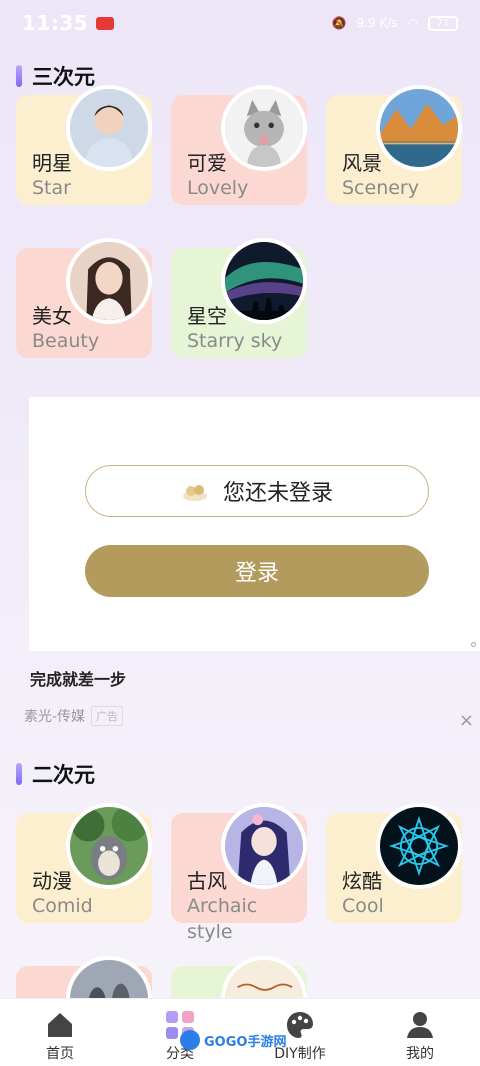  I want to click on section-title-3d: 三次元, so click(55, 76).